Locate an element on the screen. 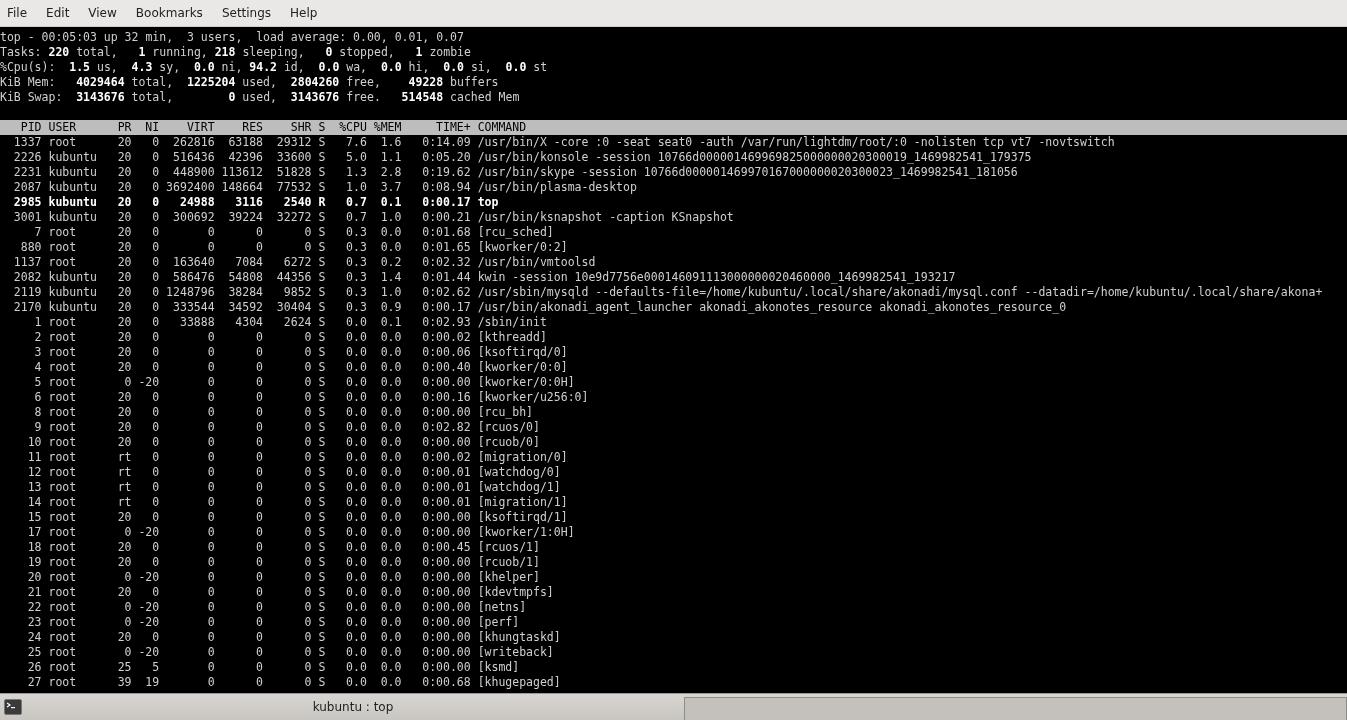 This screenshot has width=1347, height=720. table-cell-text: 300692 is located at coordinates (193, 217).